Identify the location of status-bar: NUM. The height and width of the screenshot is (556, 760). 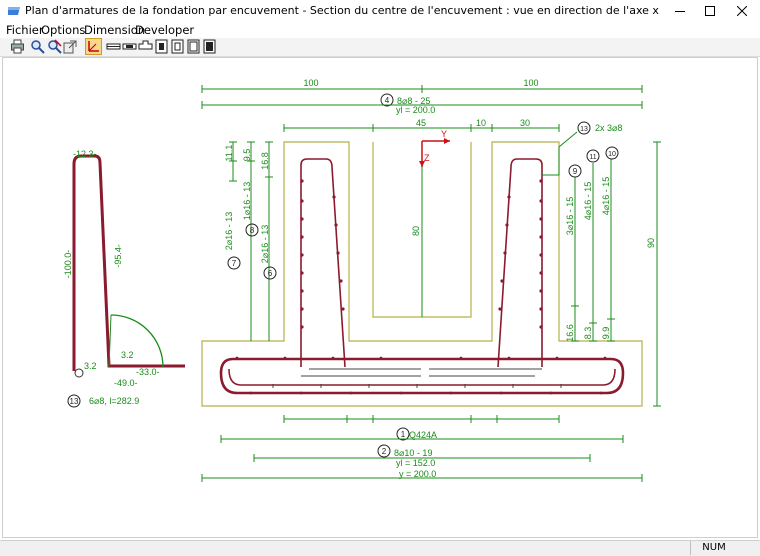
(380, 548).